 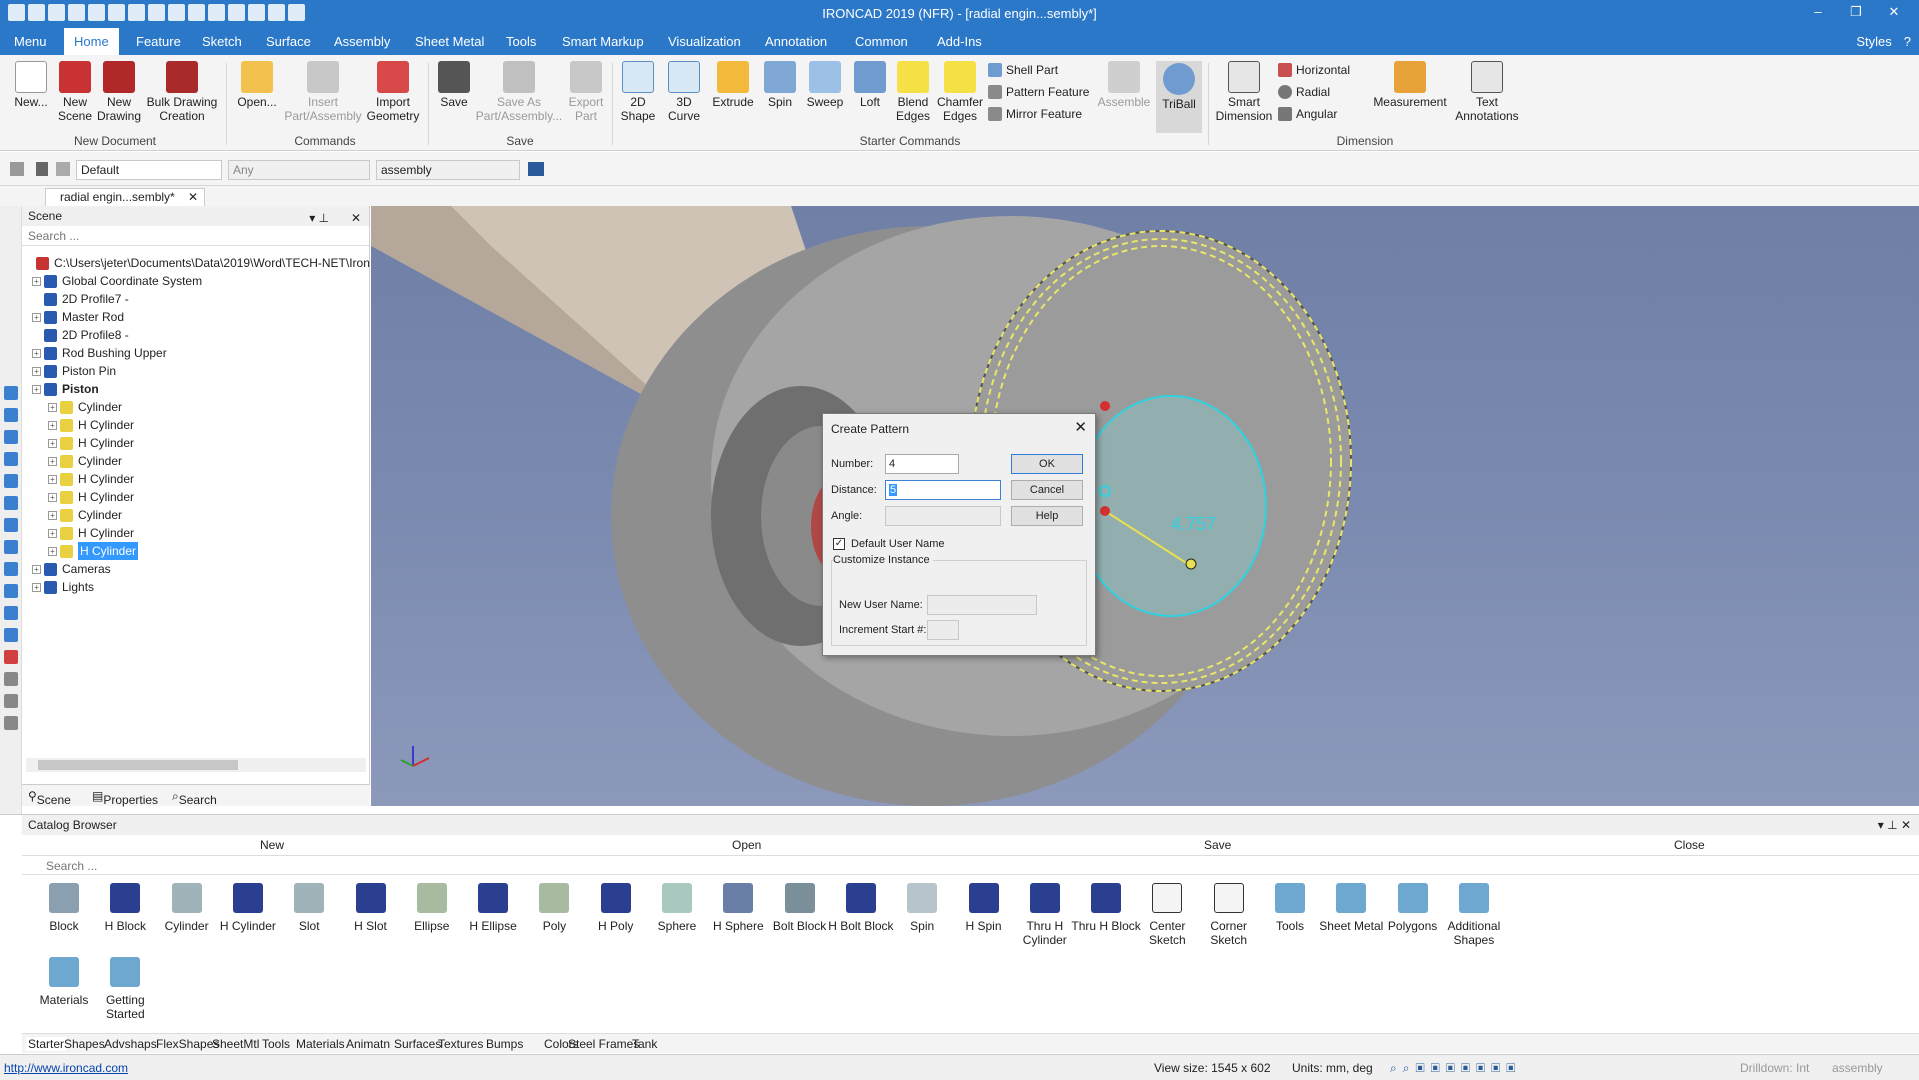 What do you see at coordinates (943, 516) in the screenshot?
I see `angle-field` at bounding box center [943, 516].